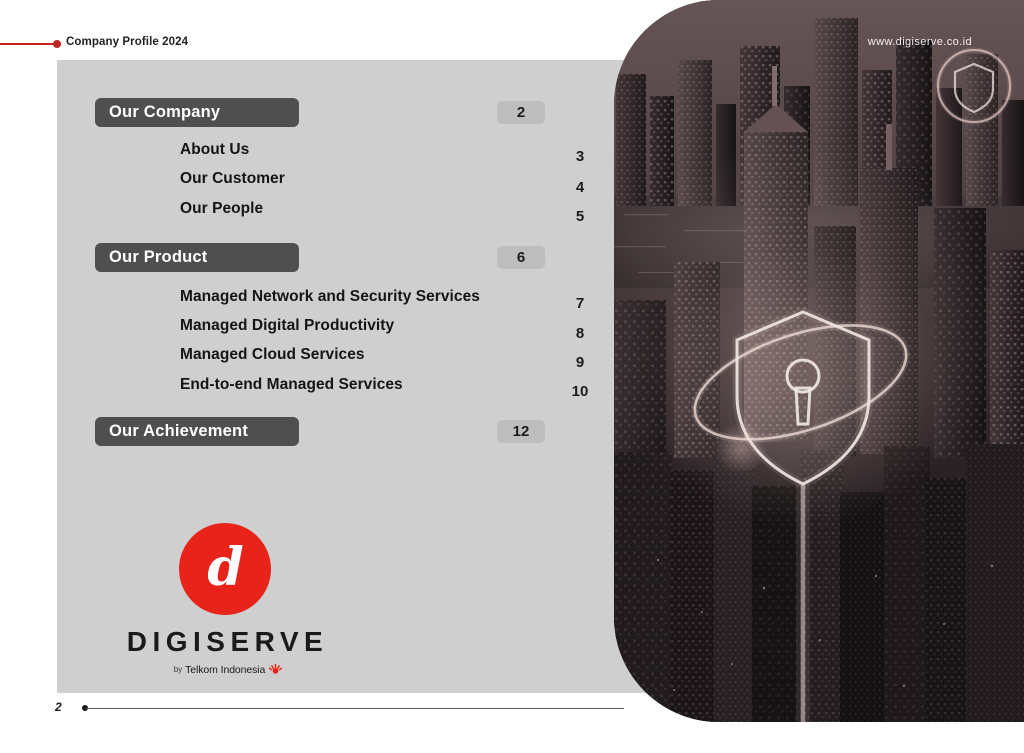  What do you see at coordinates (127, 42) in the screenshot?
I see `document-header-label: Company Profile 2024` at bounding box center [127, 42].